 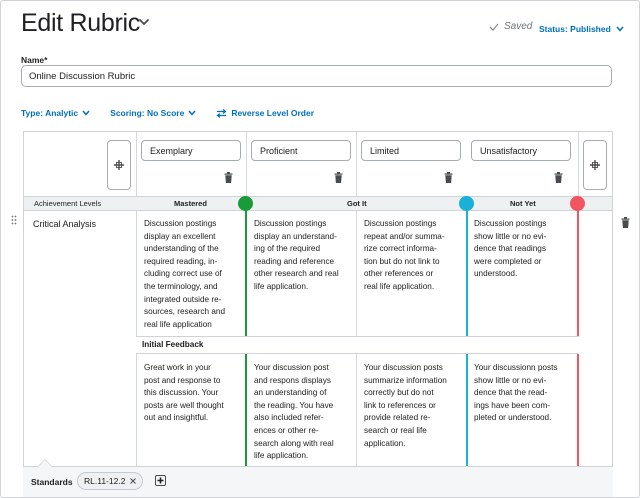 I want to click on text-line: real life application, so click(x=178, y=324).